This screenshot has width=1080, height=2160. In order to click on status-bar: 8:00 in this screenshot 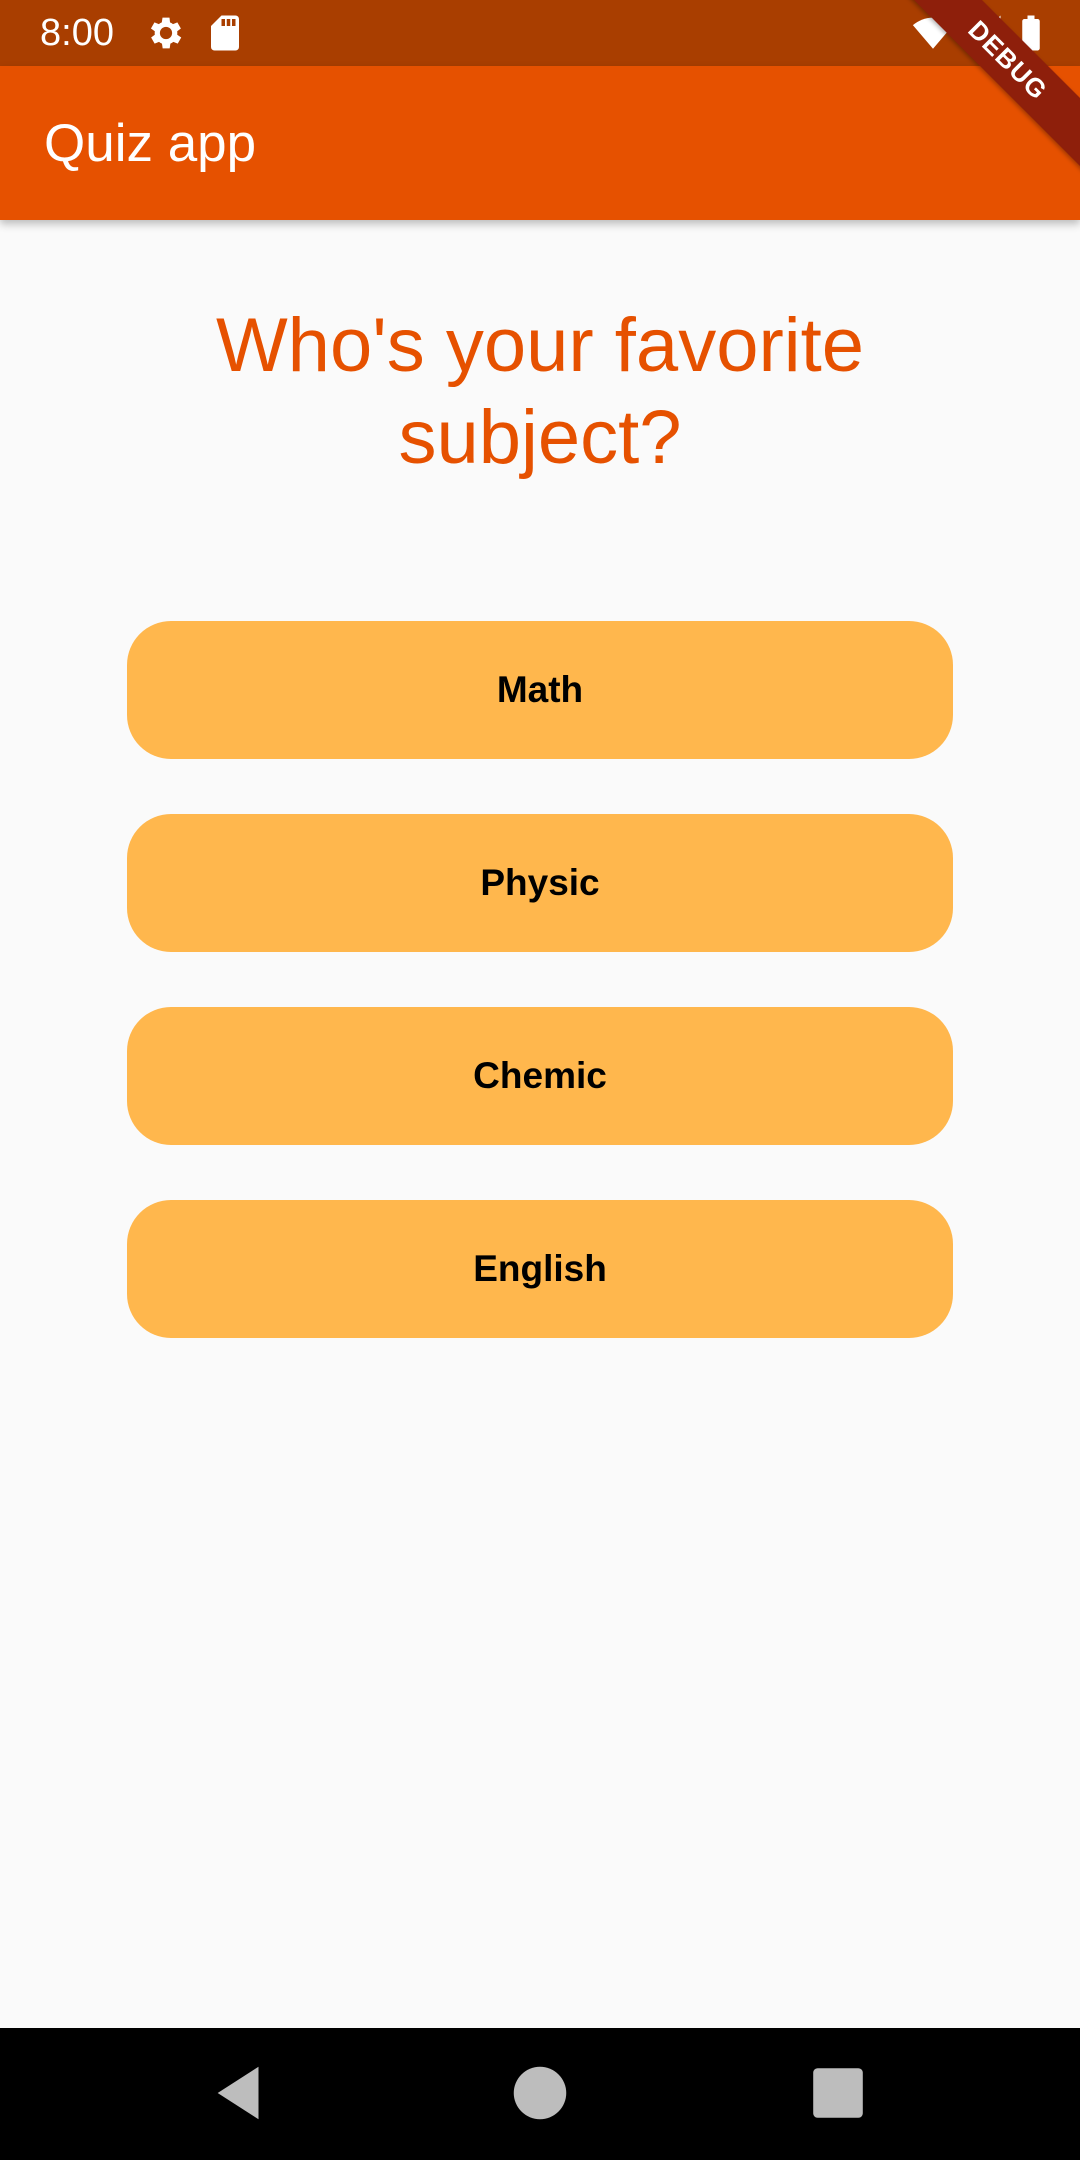, I will do `click(540, 33)`.